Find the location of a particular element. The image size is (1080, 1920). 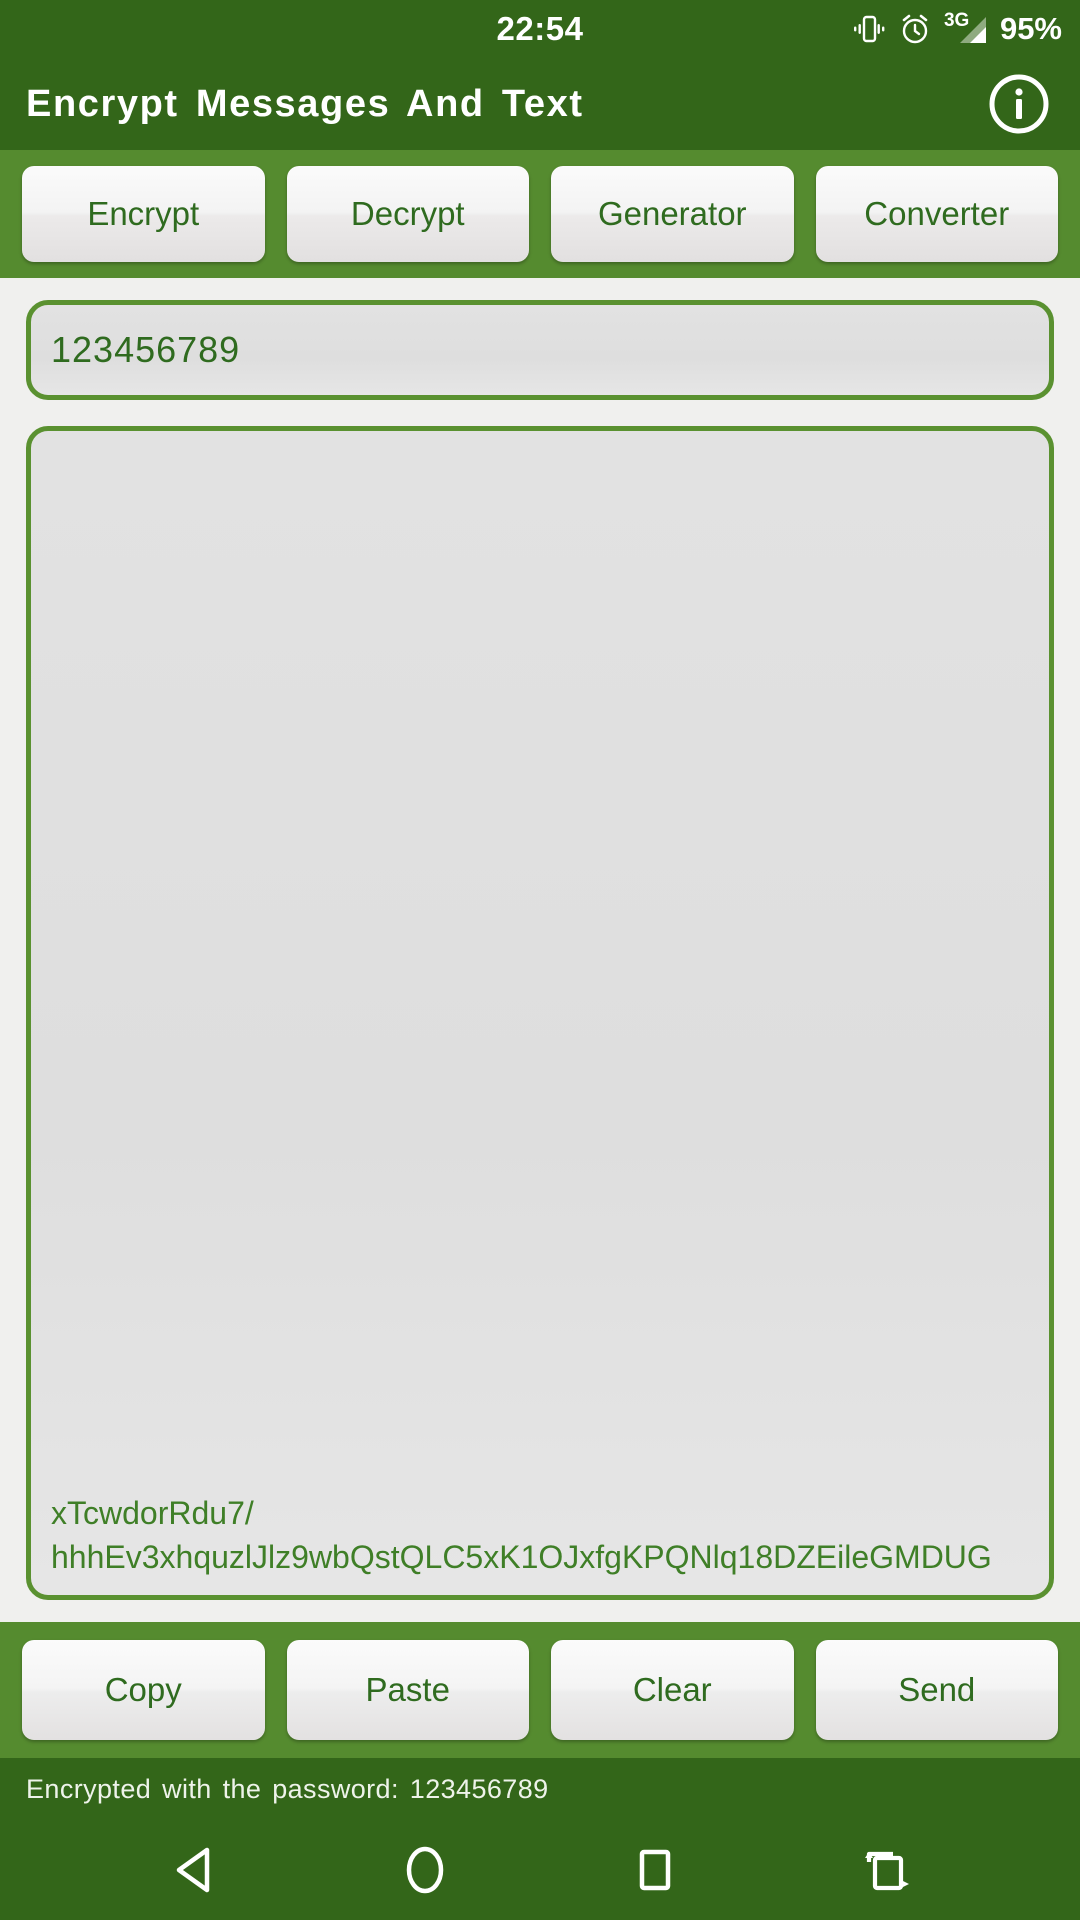

vibrate-icon is located at coordinates (869, 29).